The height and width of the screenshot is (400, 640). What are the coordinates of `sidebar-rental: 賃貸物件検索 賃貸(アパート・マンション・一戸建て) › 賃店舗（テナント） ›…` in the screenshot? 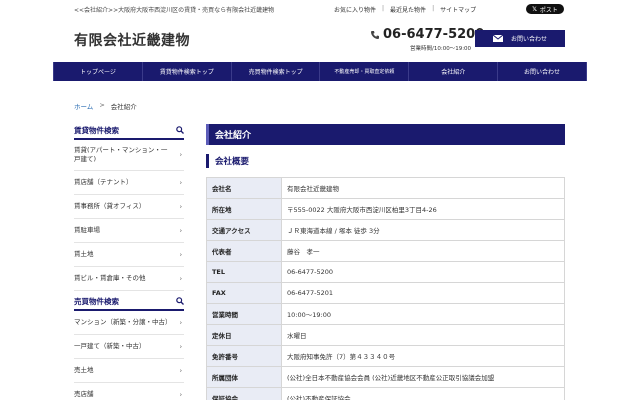 It's located at (129, 207).